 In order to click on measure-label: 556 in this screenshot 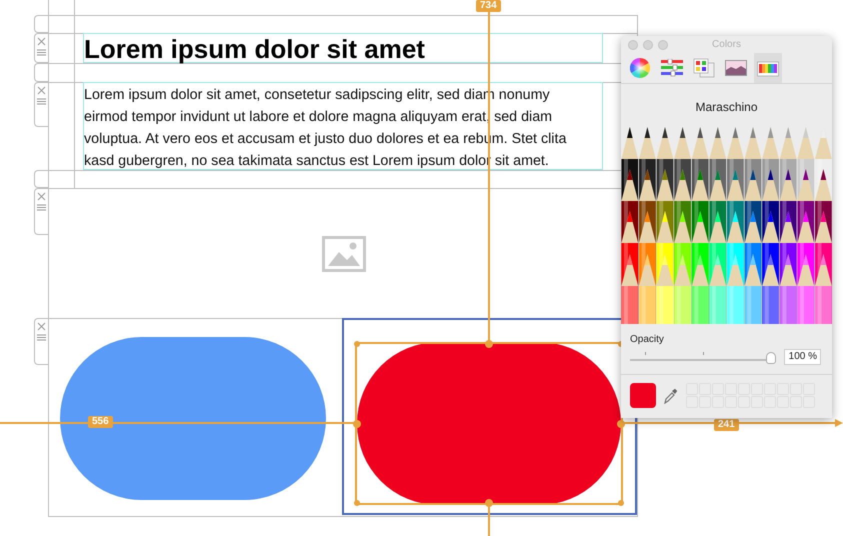, I will do `click(100, 422)`.